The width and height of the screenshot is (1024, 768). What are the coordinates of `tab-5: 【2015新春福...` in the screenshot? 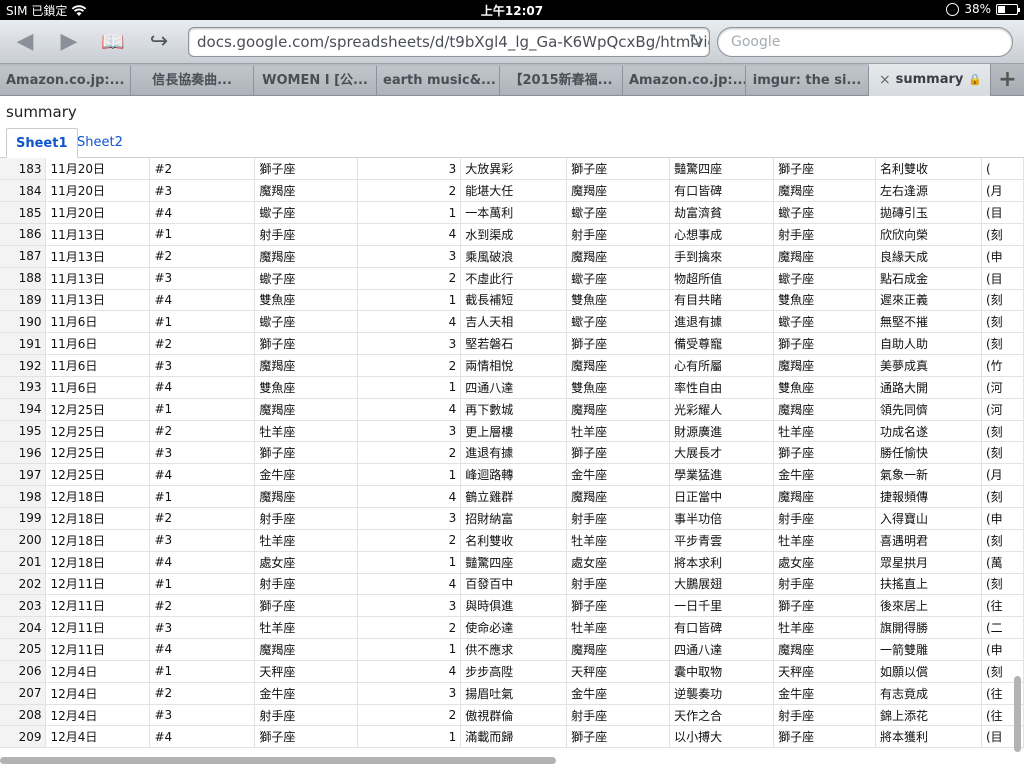 It's located at (561, 80).